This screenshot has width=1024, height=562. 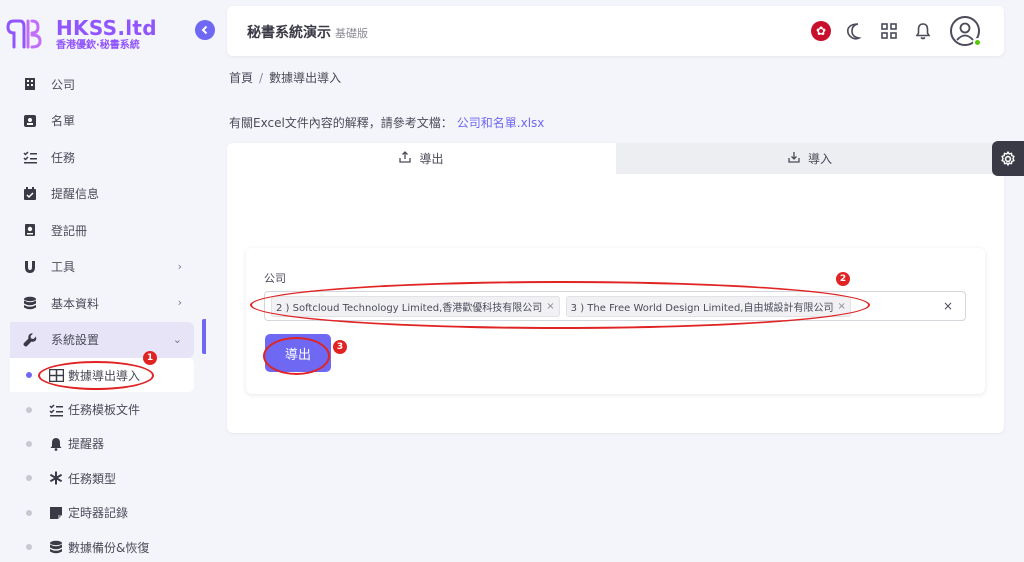 I want to click on logo: HKSS.ltd 香港優欽·秘書系統, so click(x=81, y=34).